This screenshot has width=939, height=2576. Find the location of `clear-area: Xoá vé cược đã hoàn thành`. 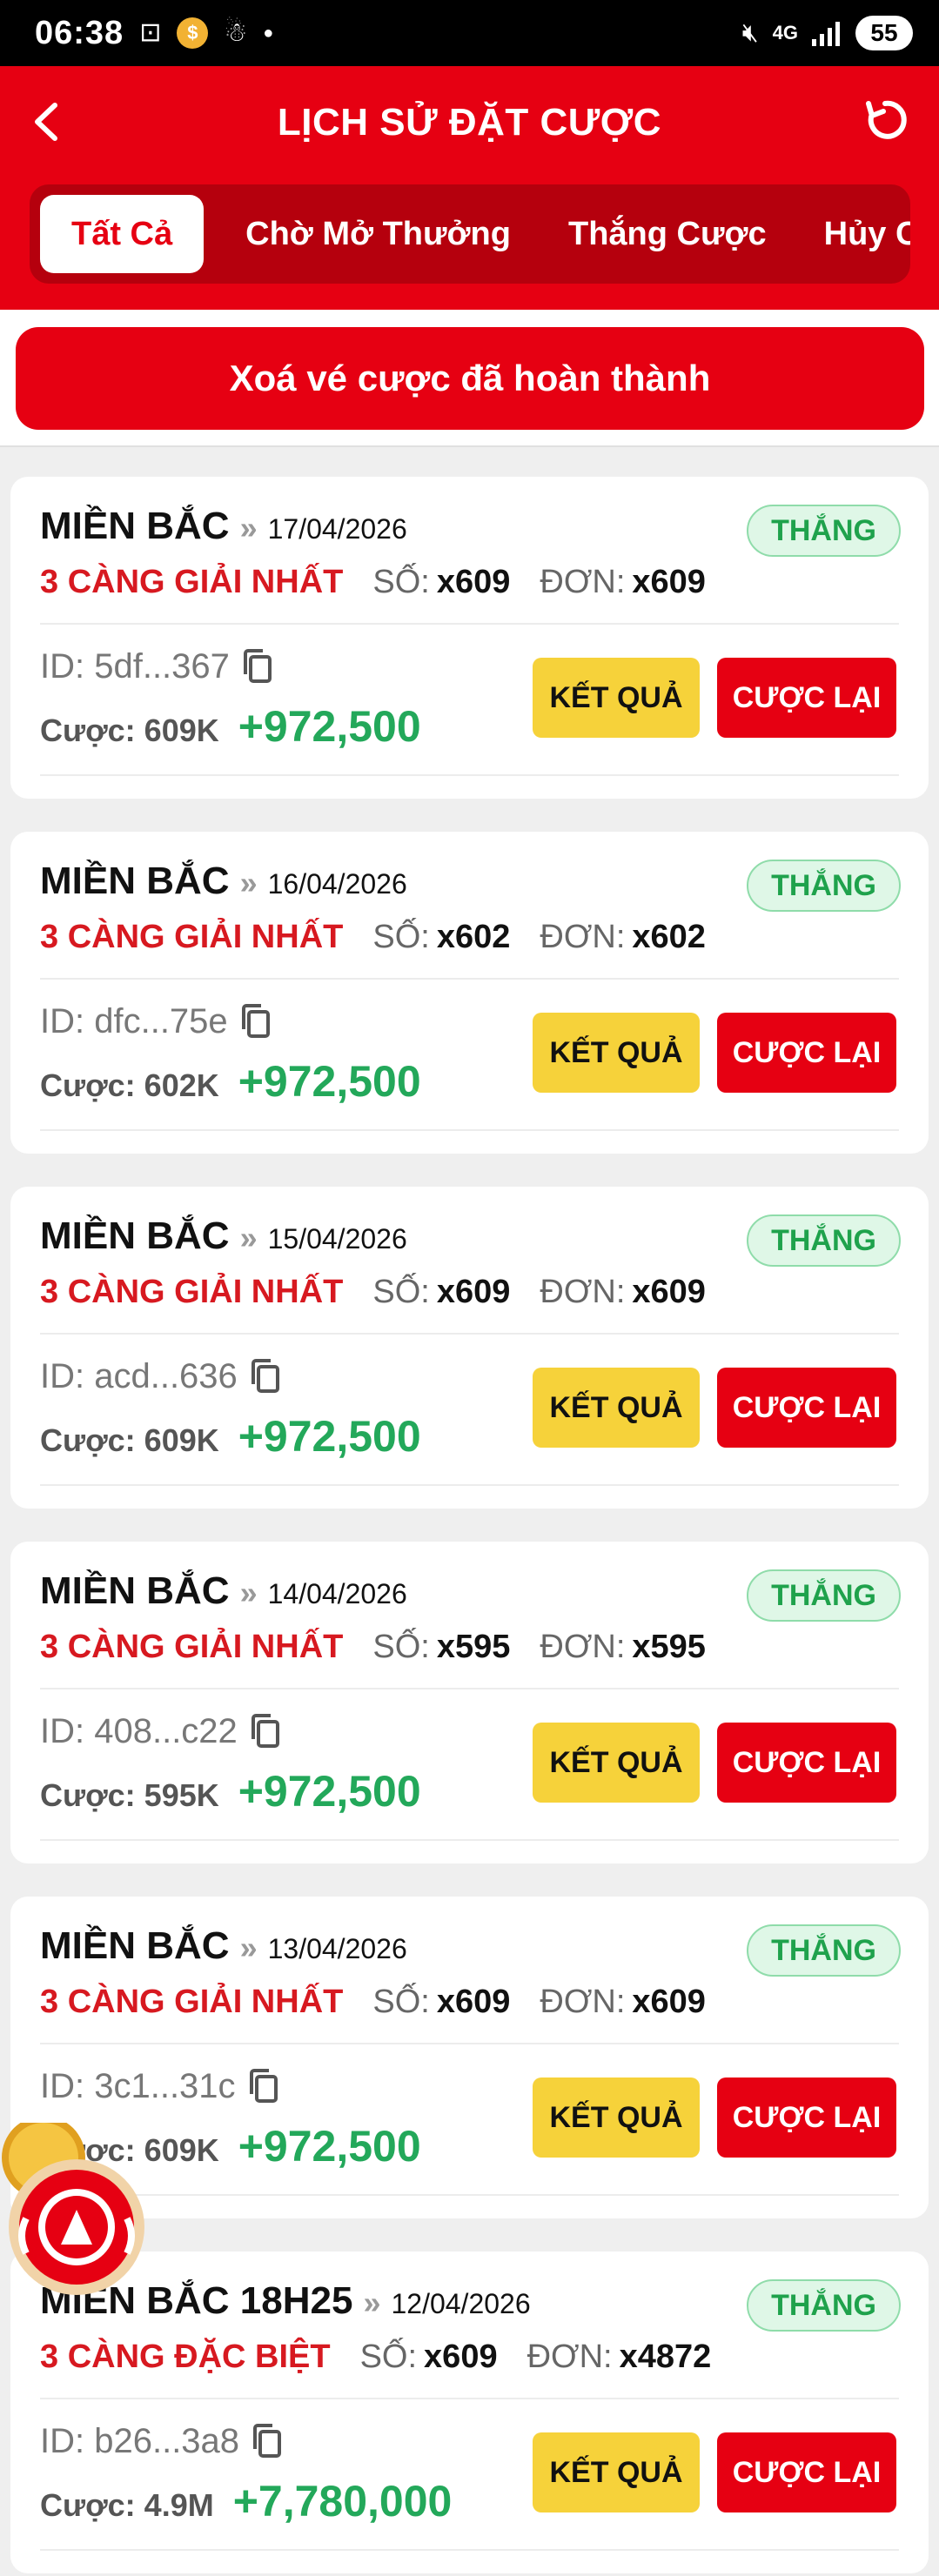

clear-area: Xoá vé cược đã hoàn thành is located at coordinates (469, 378).